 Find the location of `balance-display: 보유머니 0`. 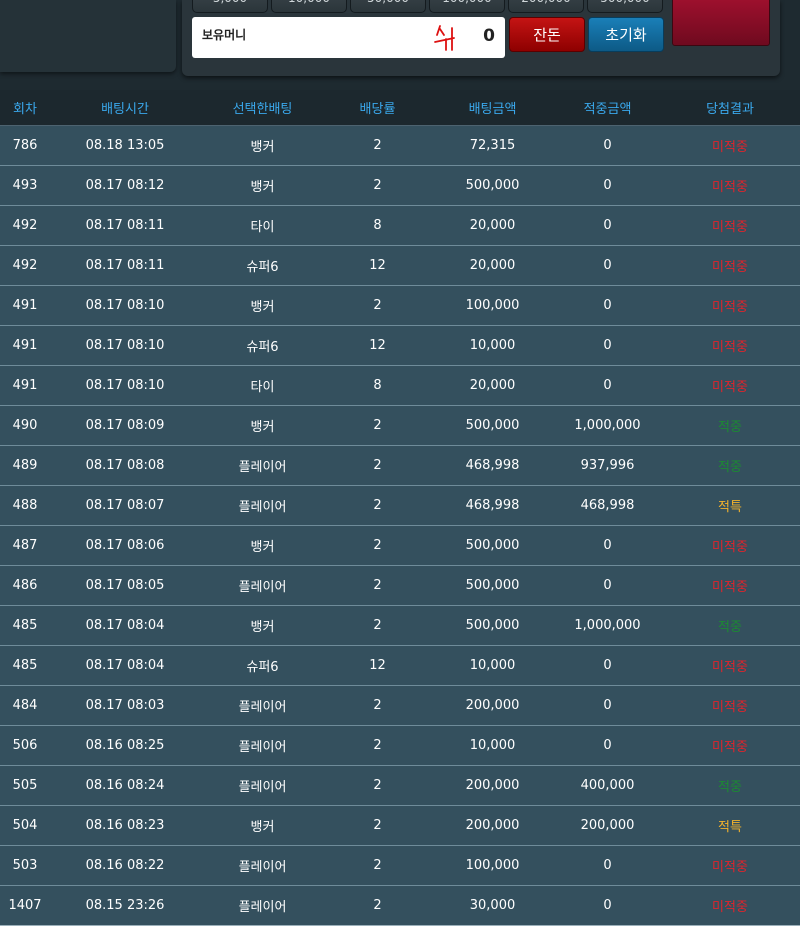

balance-display: 보유머니 0 is located at coordinates (348, 37).